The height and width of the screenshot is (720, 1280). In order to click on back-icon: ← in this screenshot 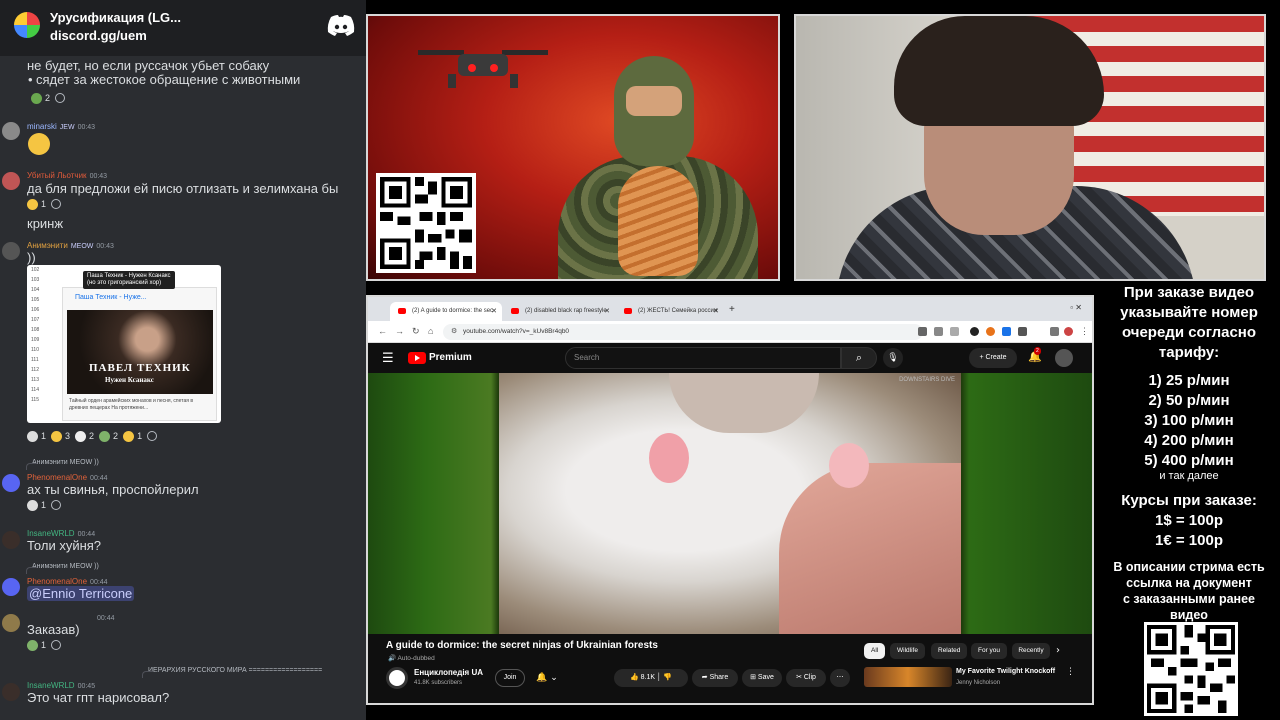, I will do `click(382, 331)`.